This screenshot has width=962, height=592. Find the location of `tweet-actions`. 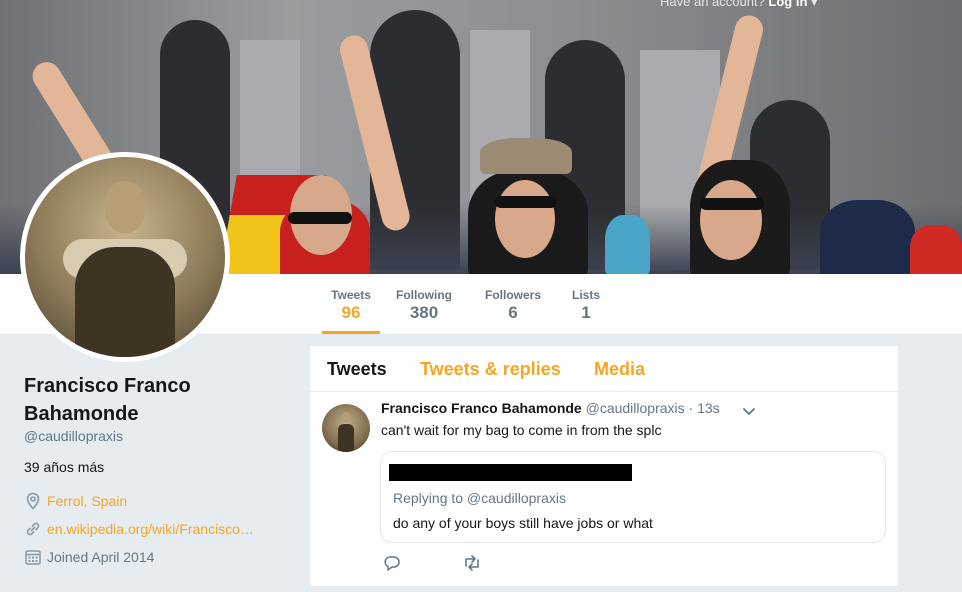

tweet-actions is located at coordinates (462, 563).